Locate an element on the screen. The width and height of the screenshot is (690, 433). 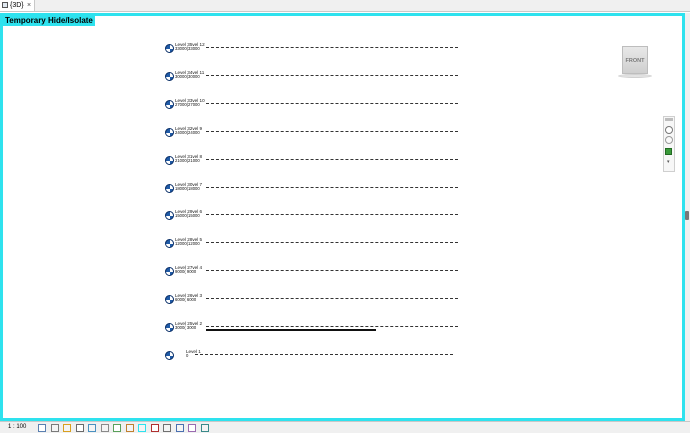
zoom-icon is located at coordinates (668, 151).